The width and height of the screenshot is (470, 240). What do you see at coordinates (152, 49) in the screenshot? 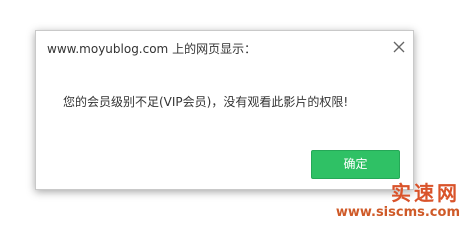
I see `dialog-title: www.moyublog.com 上的网页显示：` at bounding box center [152, 49].